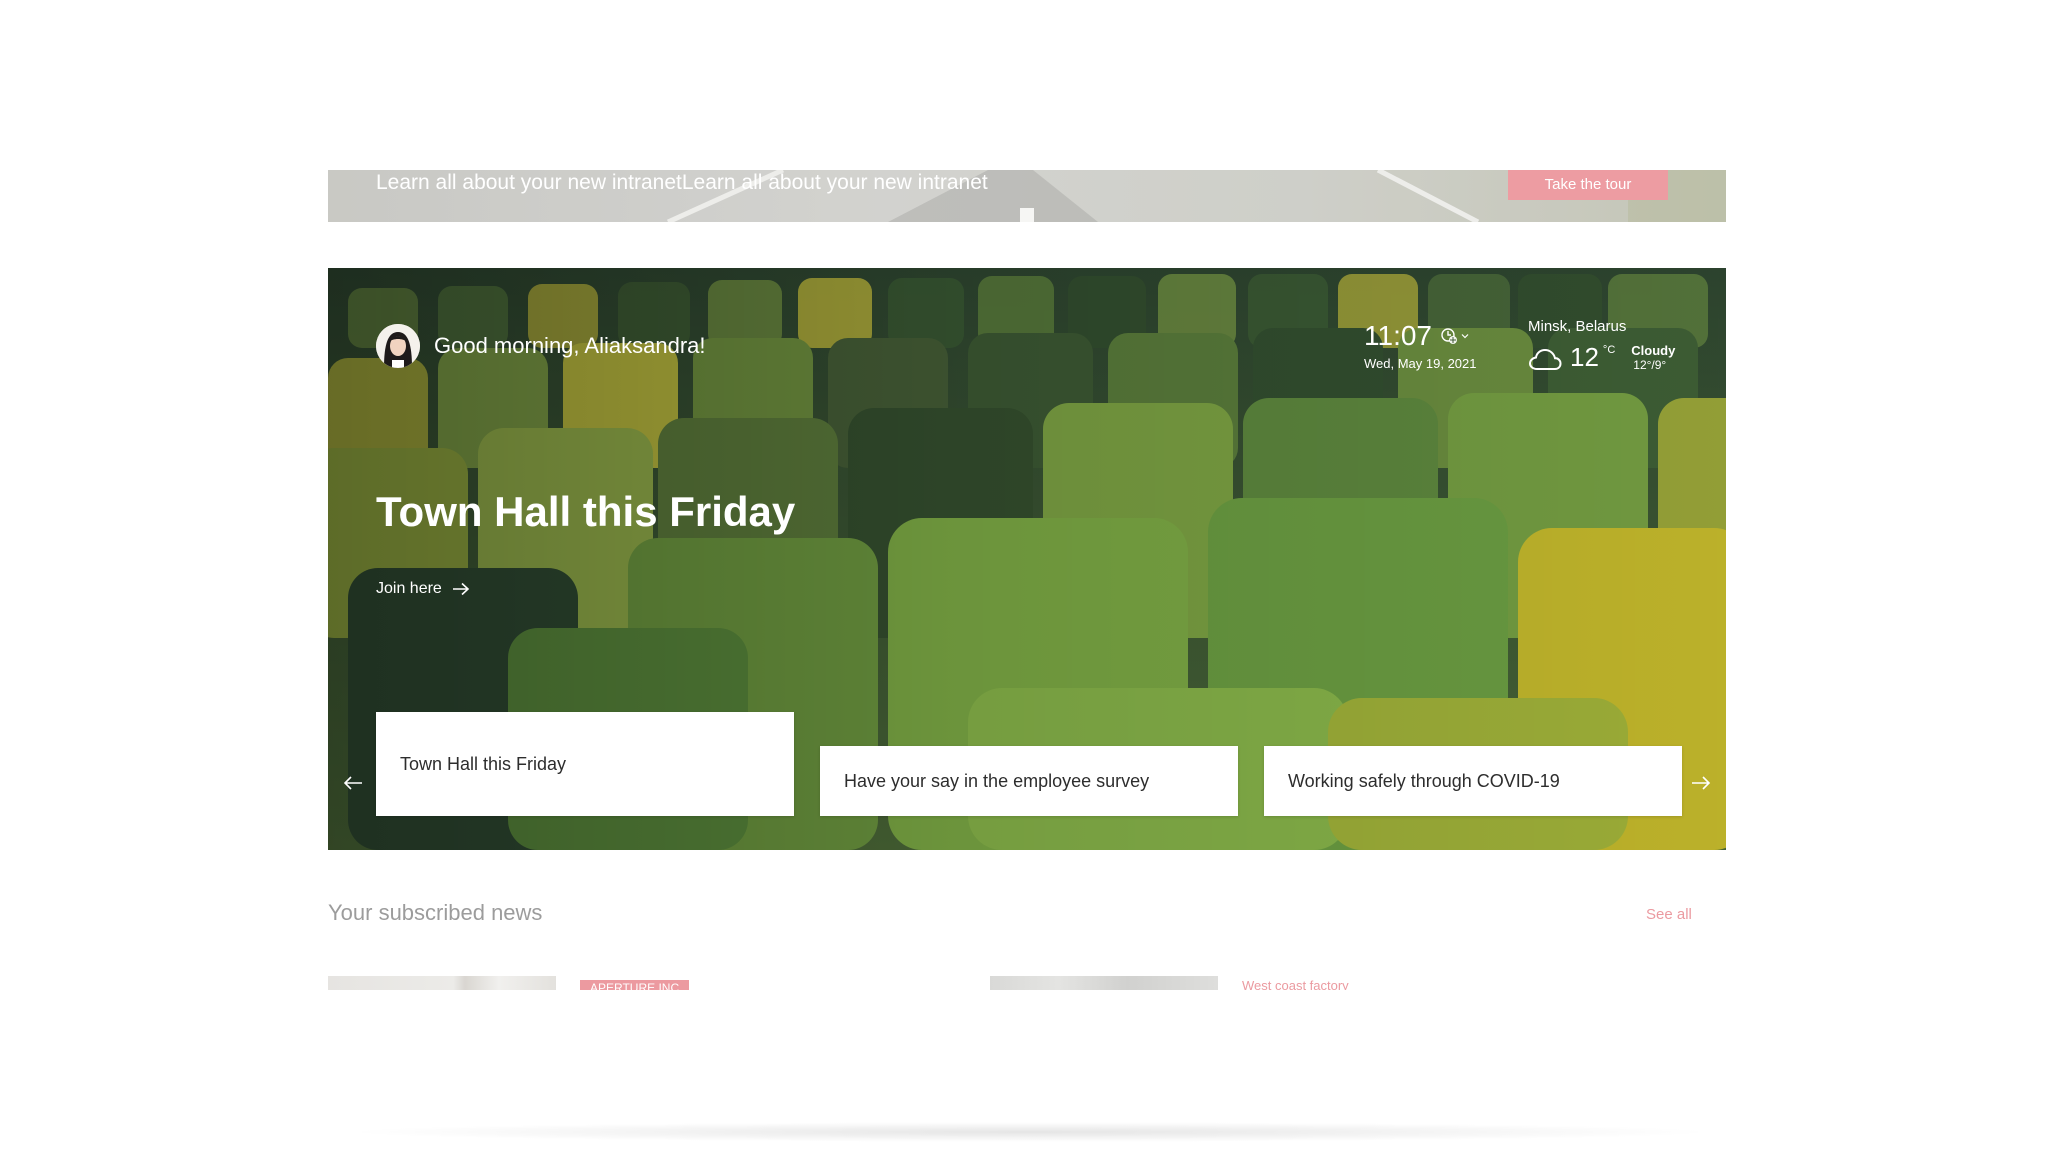 The width and height of the screenshot is (2048, 1157). Describe the element at coordinates (1424, 780) in the screenshot. I see `carousel-card-label: Working safely through COVID-19` at that location.